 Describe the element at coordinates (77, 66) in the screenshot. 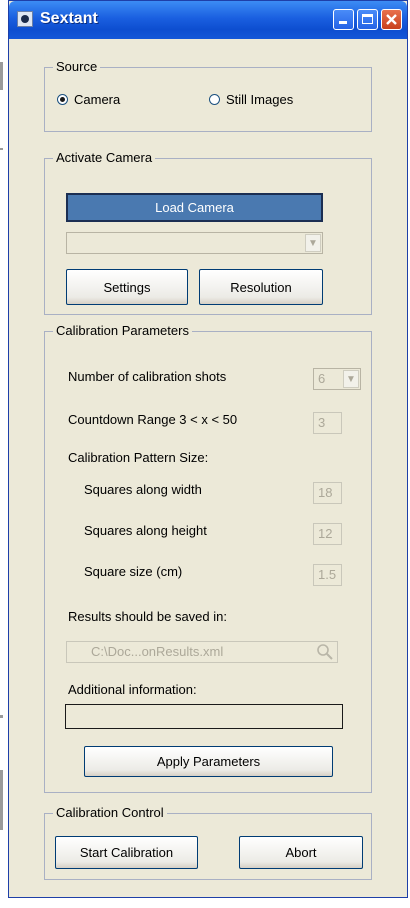

I see `source-group-label: Source` at that location.